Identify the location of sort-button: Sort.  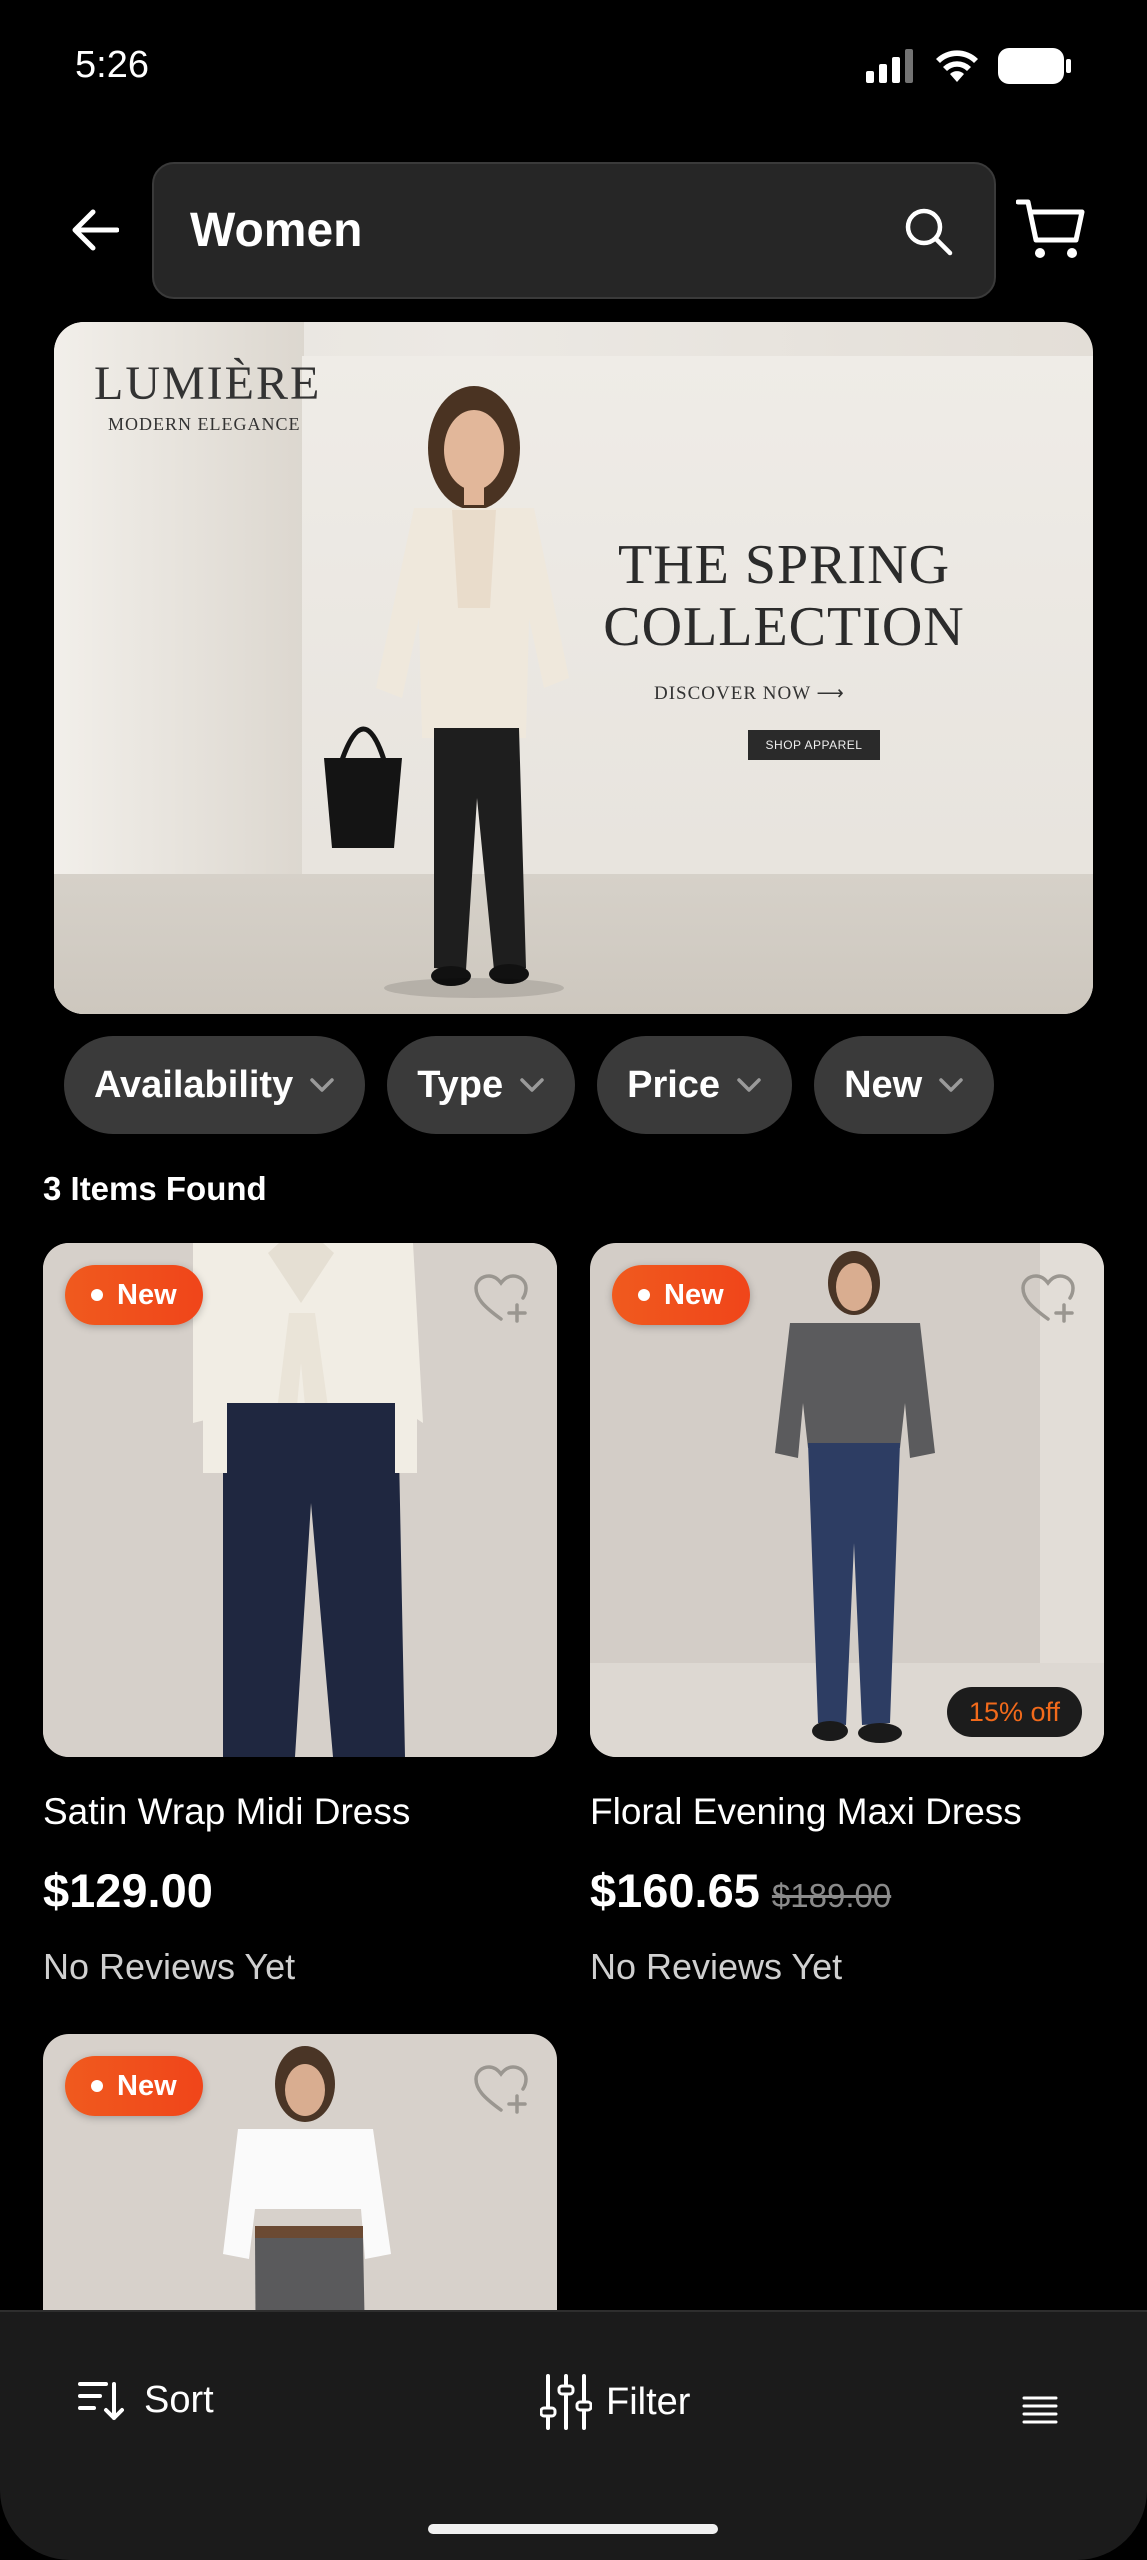
(146, 2400).